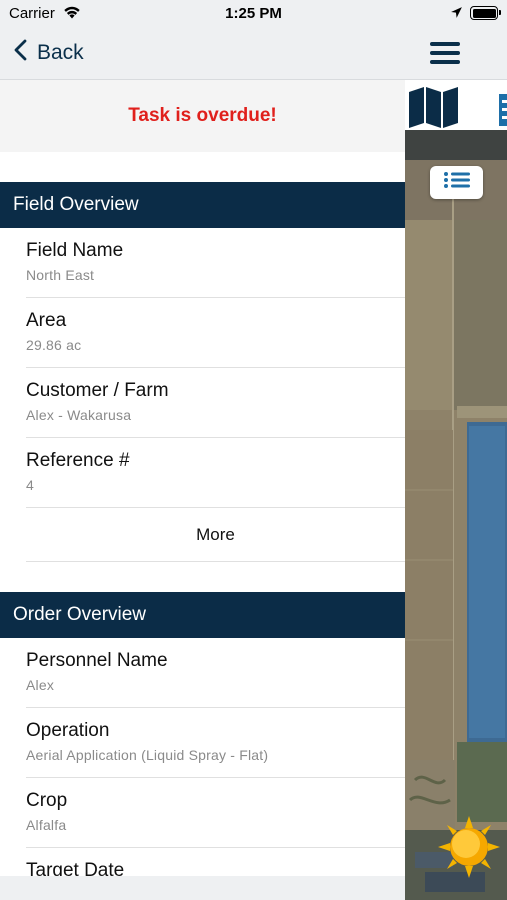 Image resolution: width=507 pixels, height=900 pixels. Describe the element at coordinates (469, 849) in the screenshot. I see `sun-icon` at that location.